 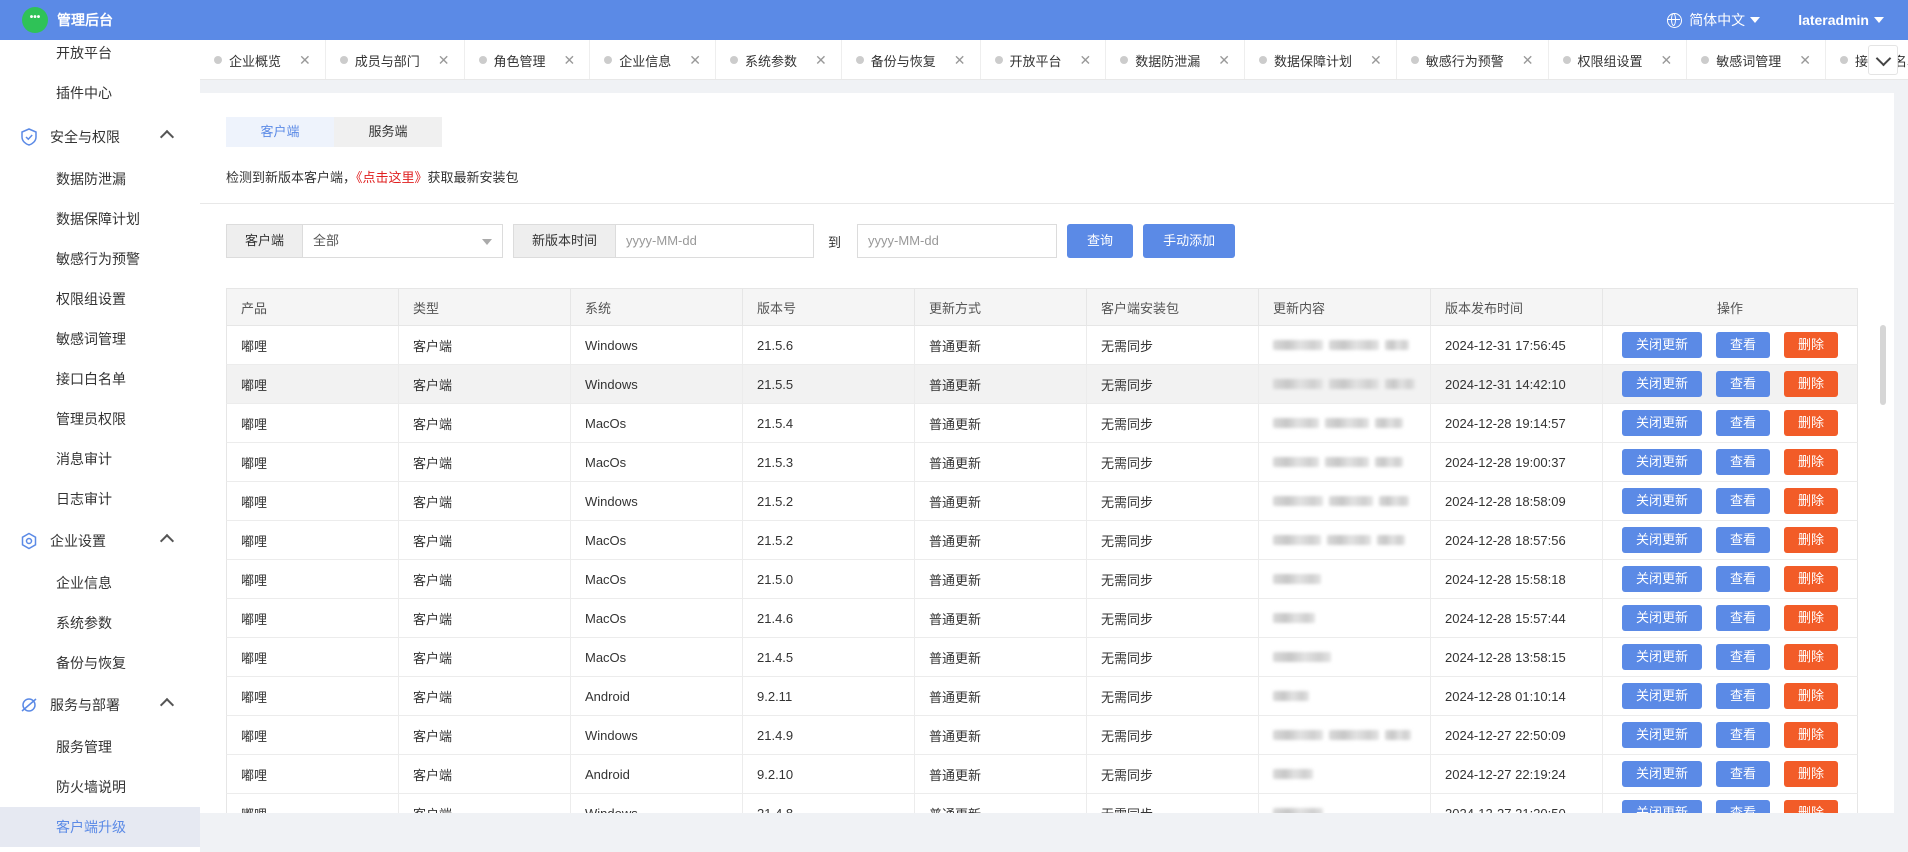 What do you see at coordinates (100, 747) in the screenshot?
I see `sidebar-item: 服务管理` at bounding box center [100, 747].